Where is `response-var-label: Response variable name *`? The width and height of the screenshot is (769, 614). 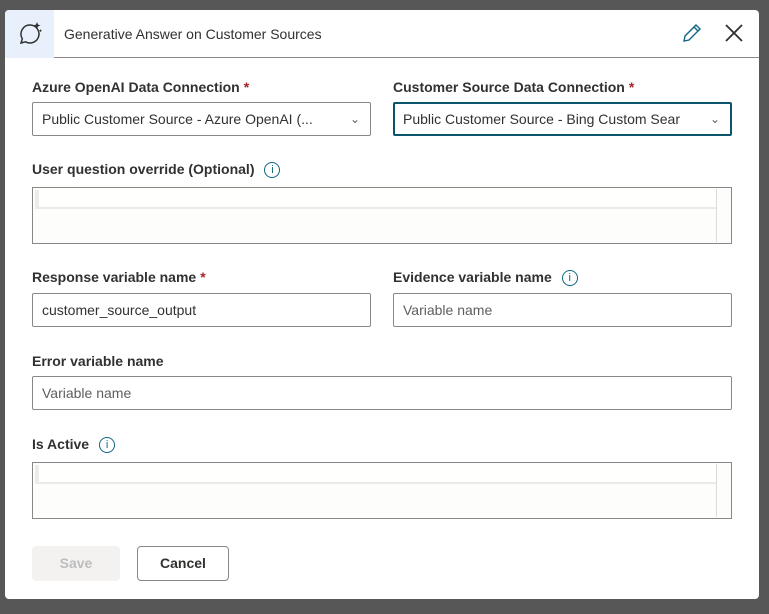
response-var-label: Response variable name * is located at coordinates (119, 277).